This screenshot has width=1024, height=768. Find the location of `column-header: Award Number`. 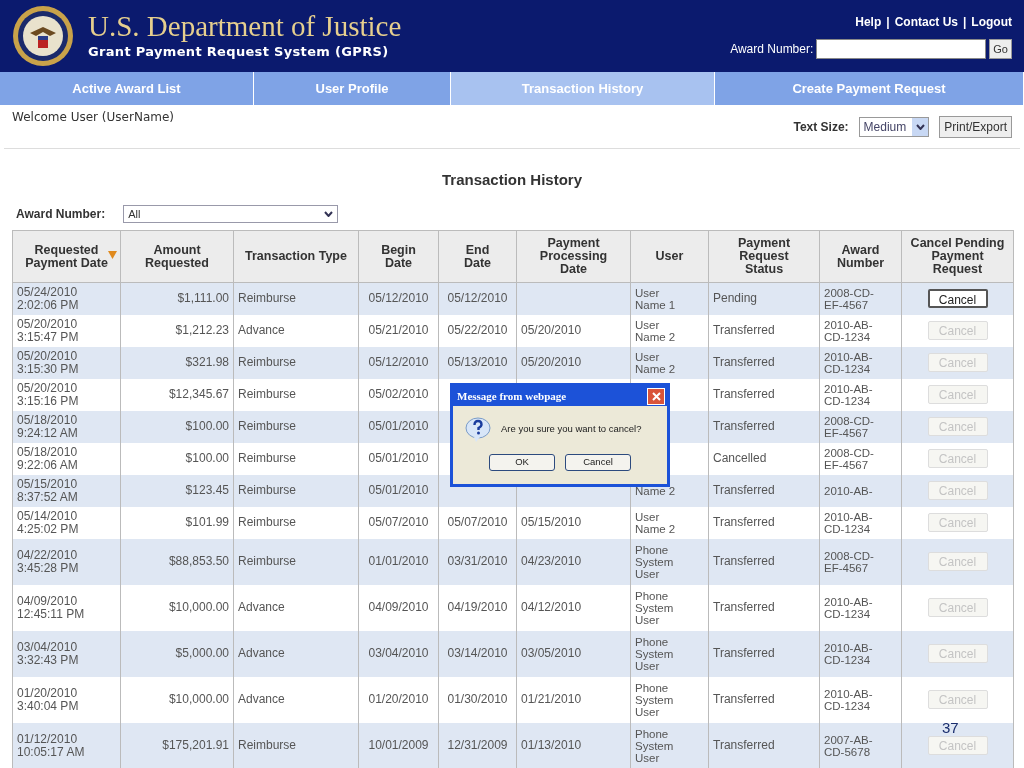

column-header: Award Number is located at coordinates (860, 256).